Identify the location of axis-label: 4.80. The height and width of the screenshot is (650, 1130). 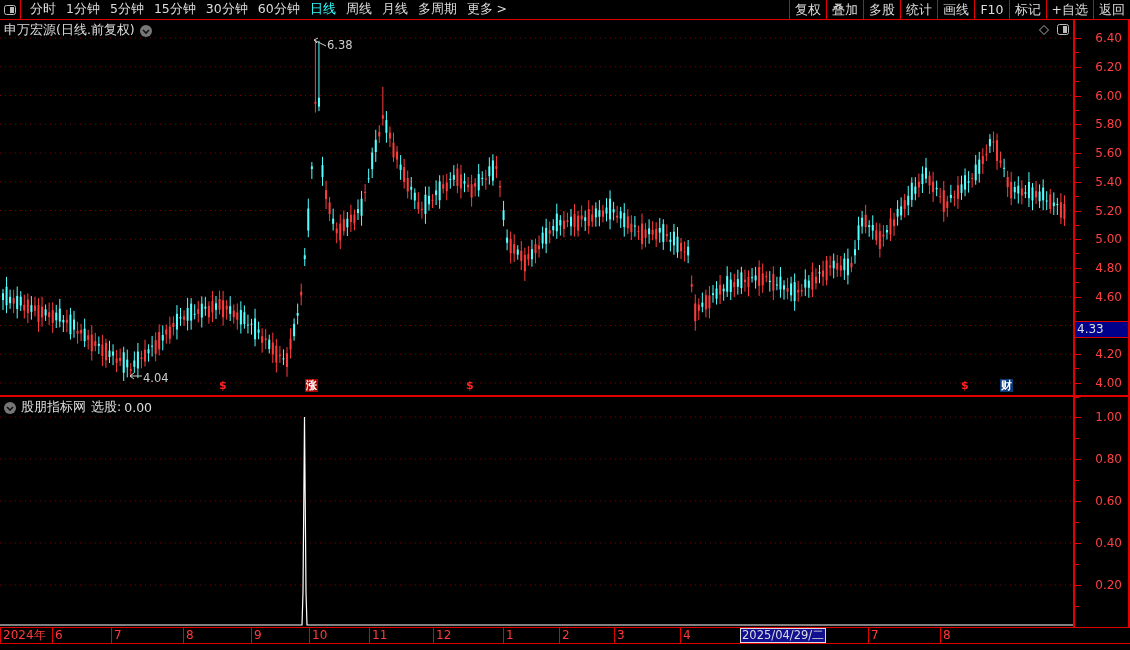
(1108, 268).